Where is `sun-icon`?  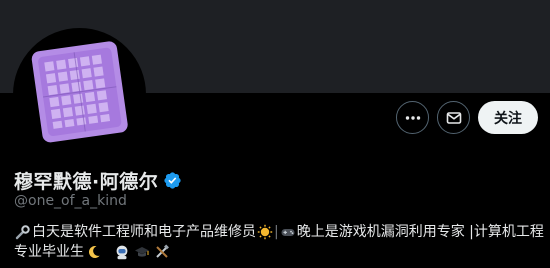 sun-icon is located at coordinates (265, 232).